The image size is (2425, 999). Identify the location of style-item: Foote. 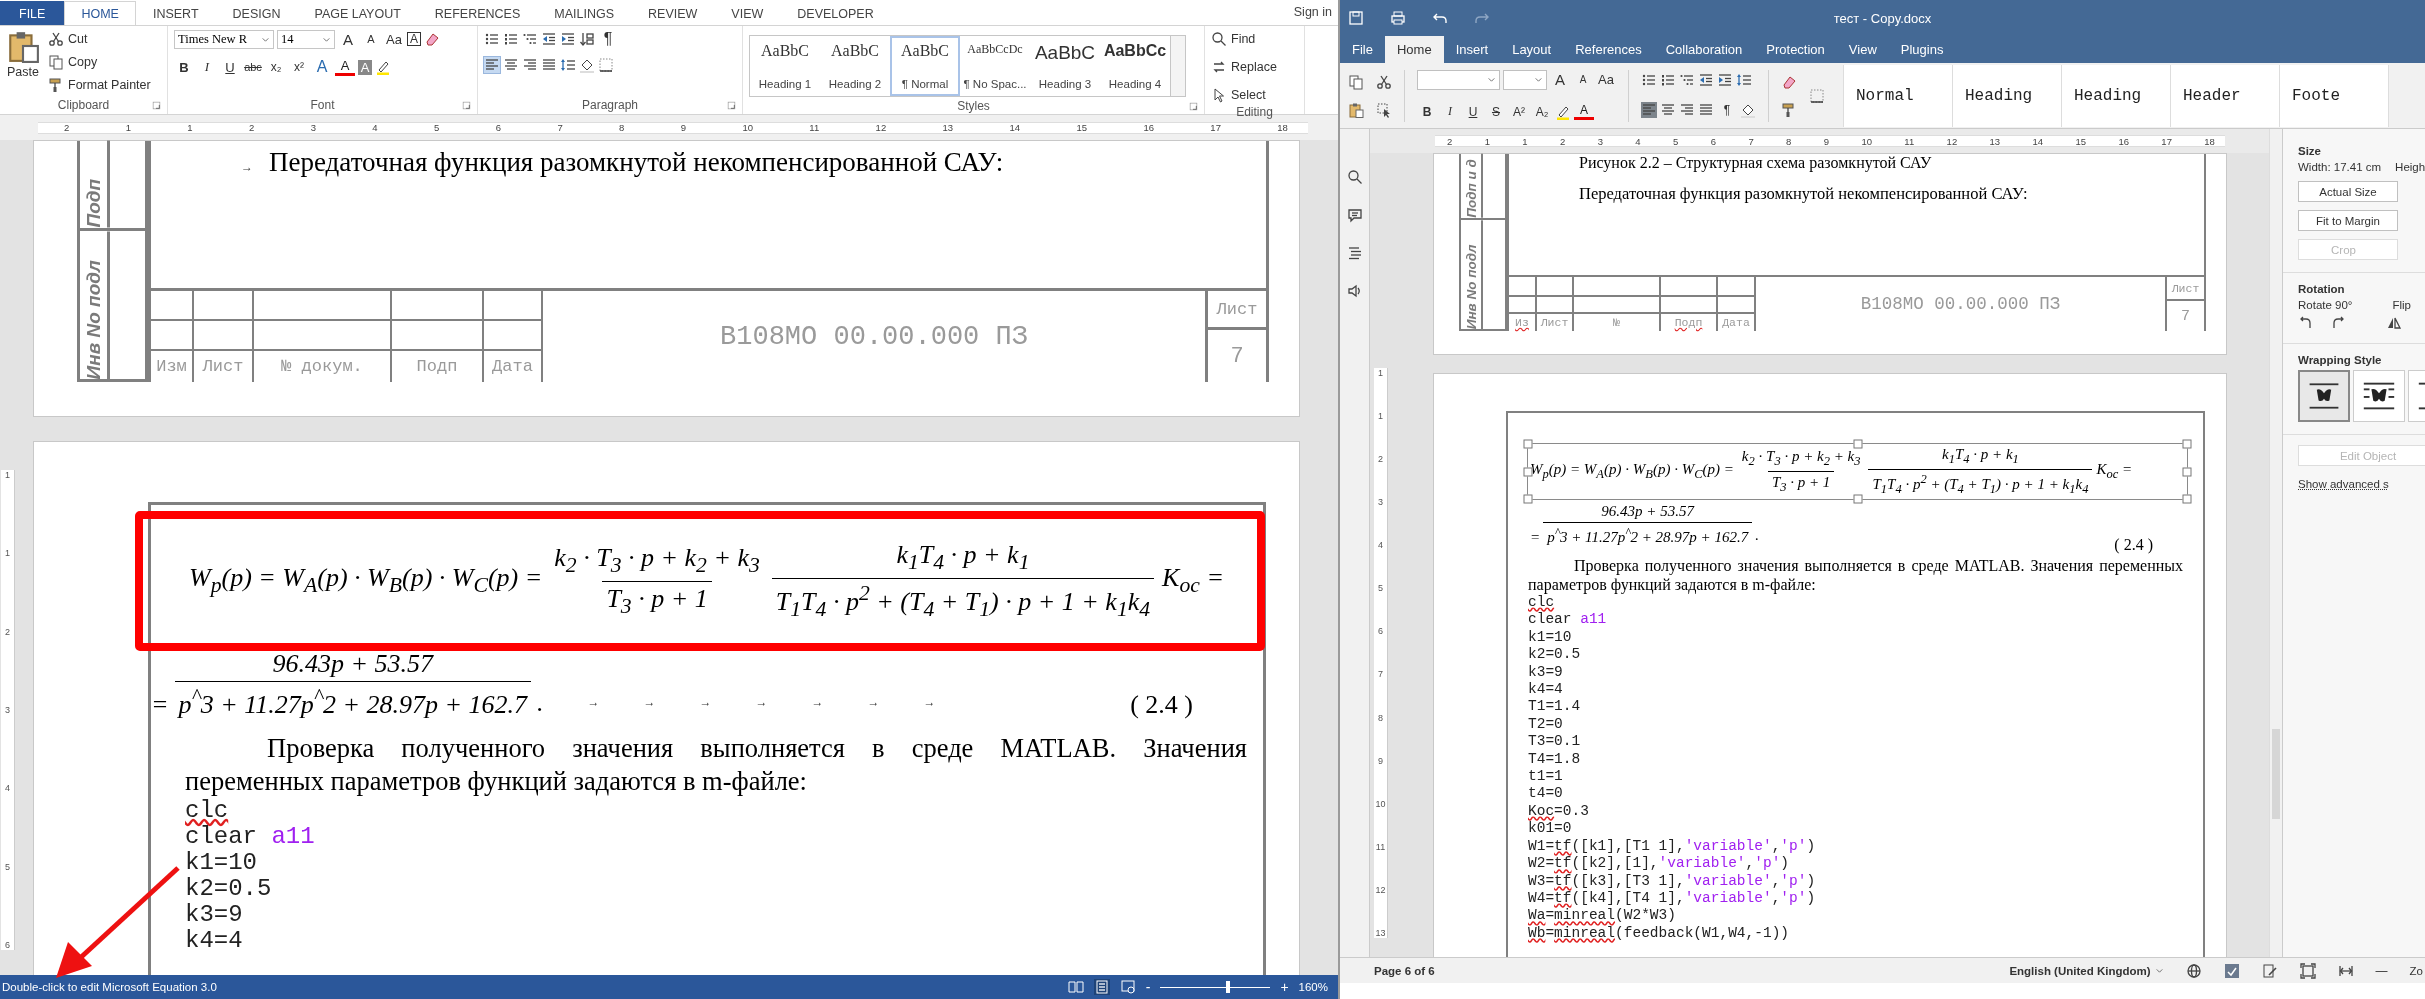
(2334, 95).